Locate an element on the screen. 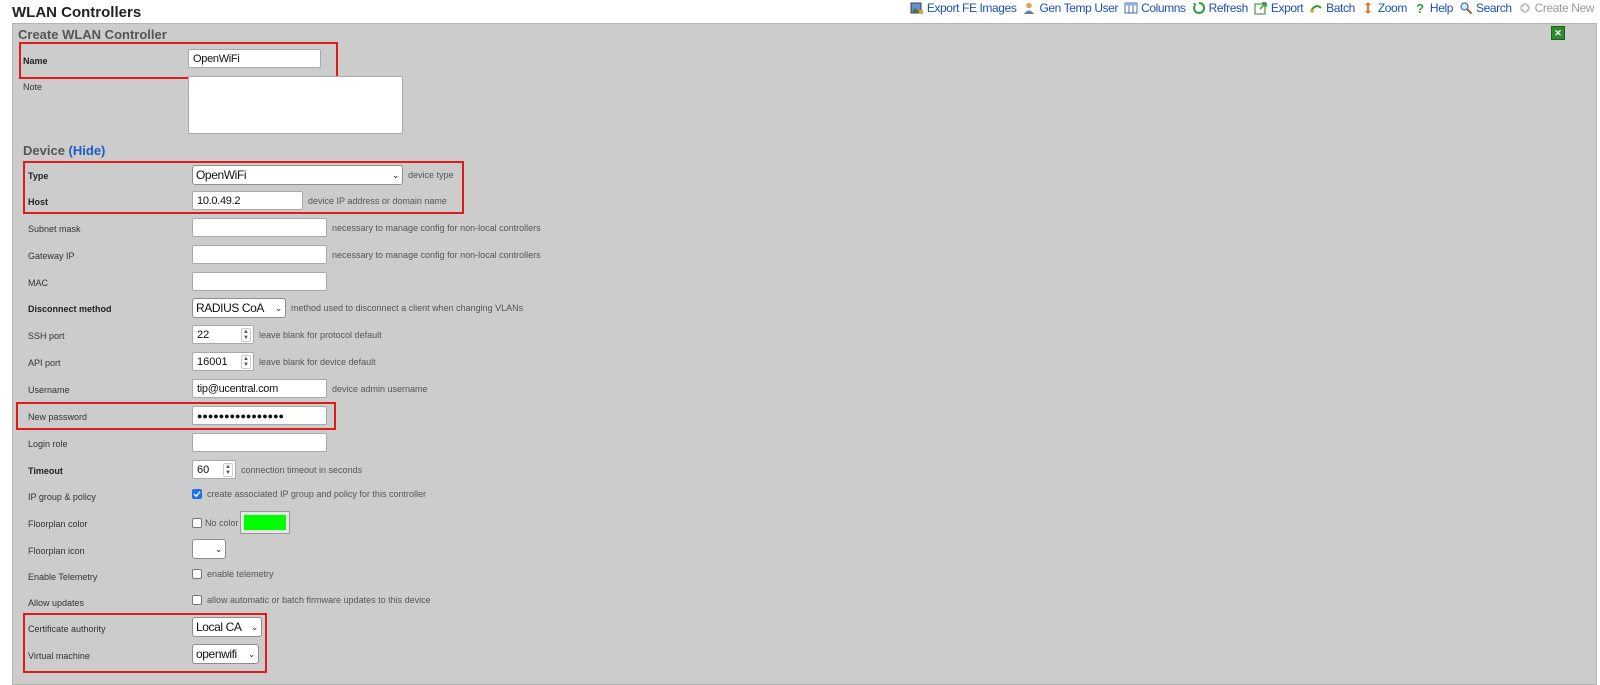 The image size is (1600, 685). mac-label: MAC is located at coordinates (38, 283).